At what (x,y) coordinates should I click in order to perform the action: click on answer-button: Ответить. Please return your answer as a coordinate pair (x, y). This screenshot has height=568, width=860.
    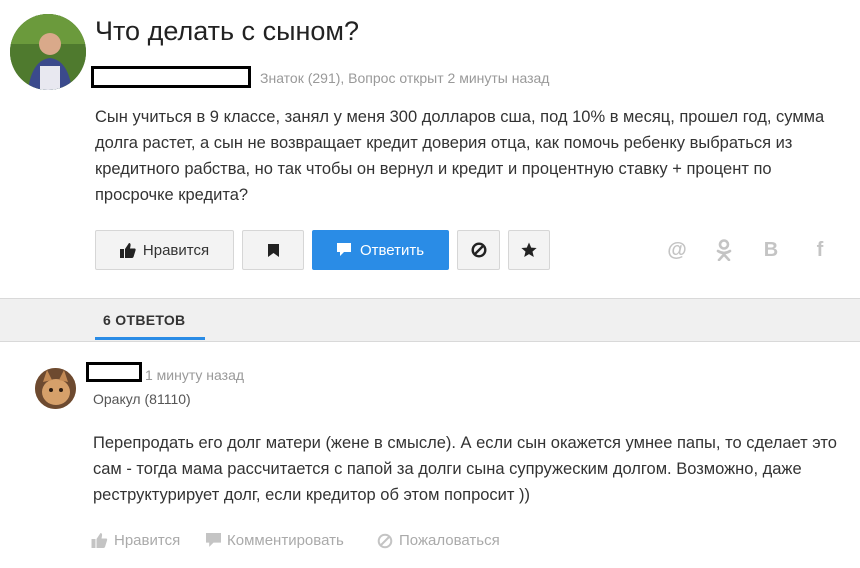
    Looking at the image, I should click on (380, 250).